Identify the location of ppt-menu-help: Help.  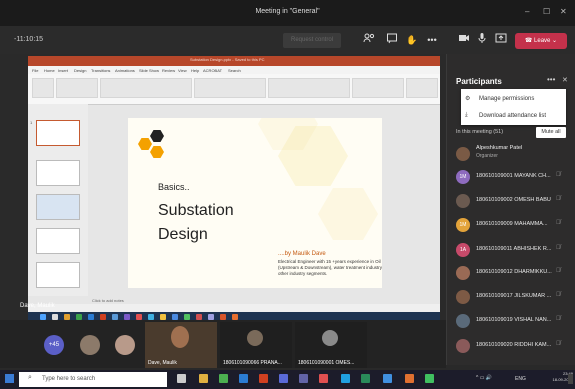
(195, 70).